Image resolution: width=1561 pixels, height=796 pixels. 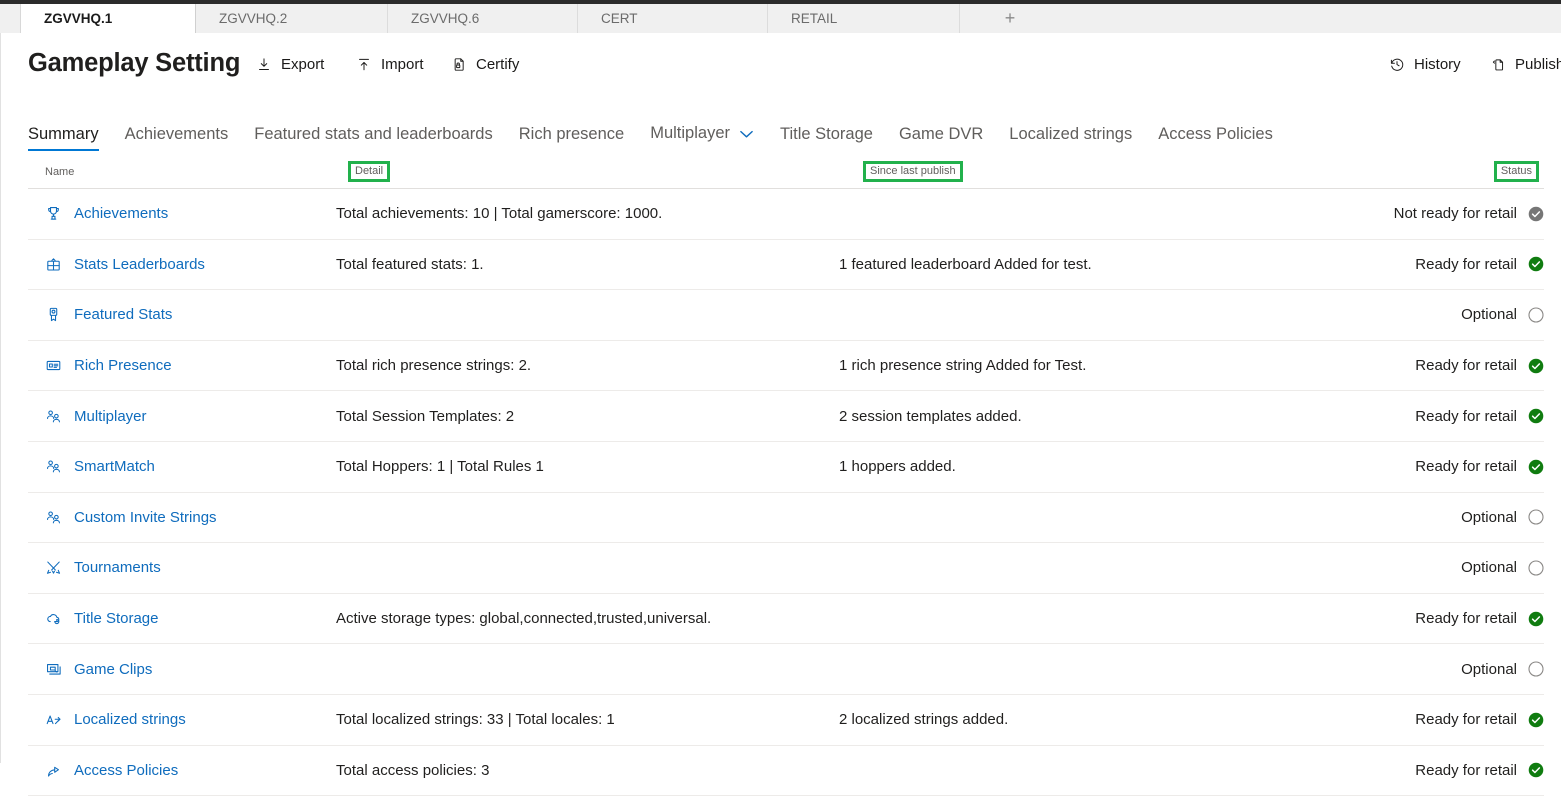 I want to click on column-header-since-last-publish: Since last publish, so click(x=913, y=171).